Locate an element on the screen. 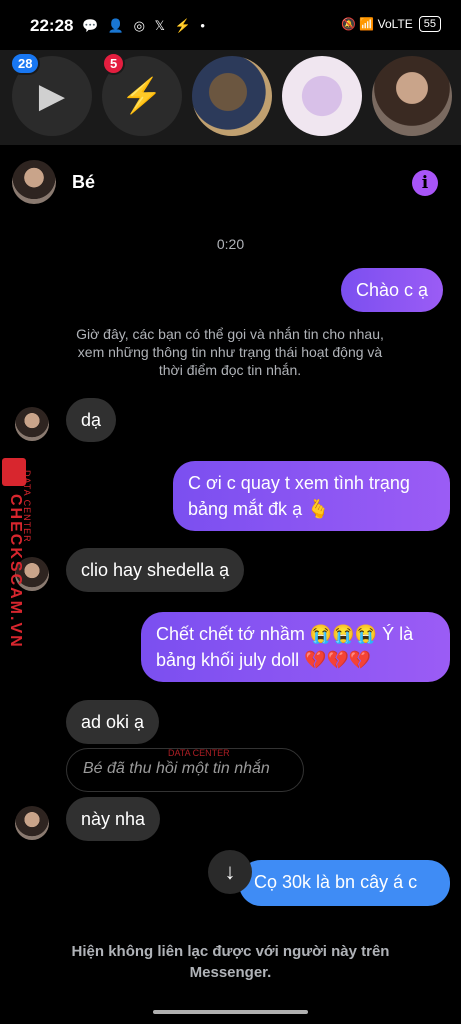 The image size is (461, 1024). unread-badge: 28 is located at coordinates (25, 63).